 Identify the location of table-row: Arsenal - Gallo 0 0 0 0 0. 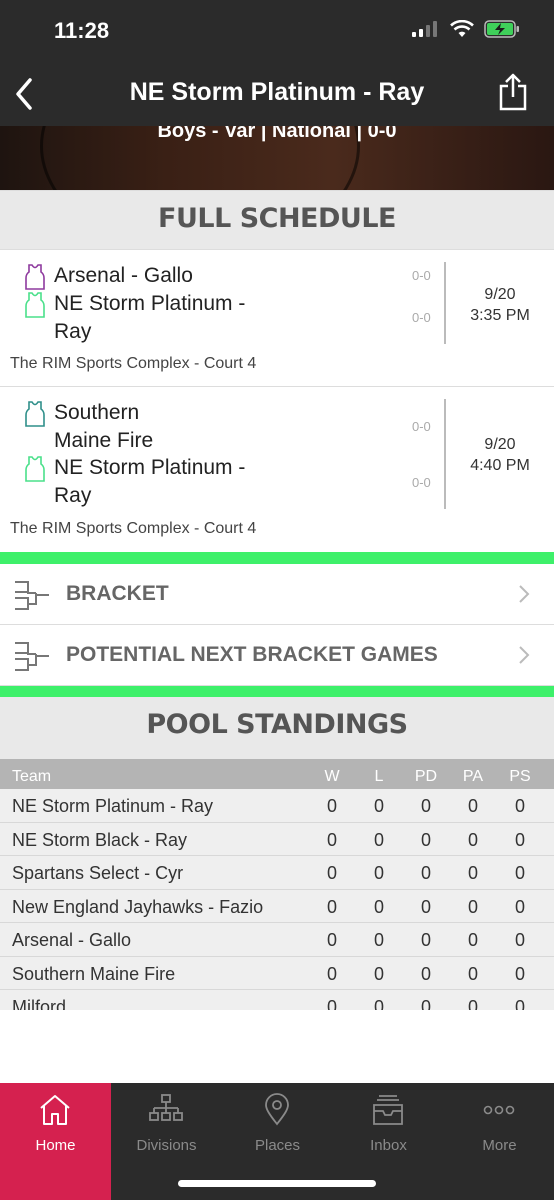
(277, 940).